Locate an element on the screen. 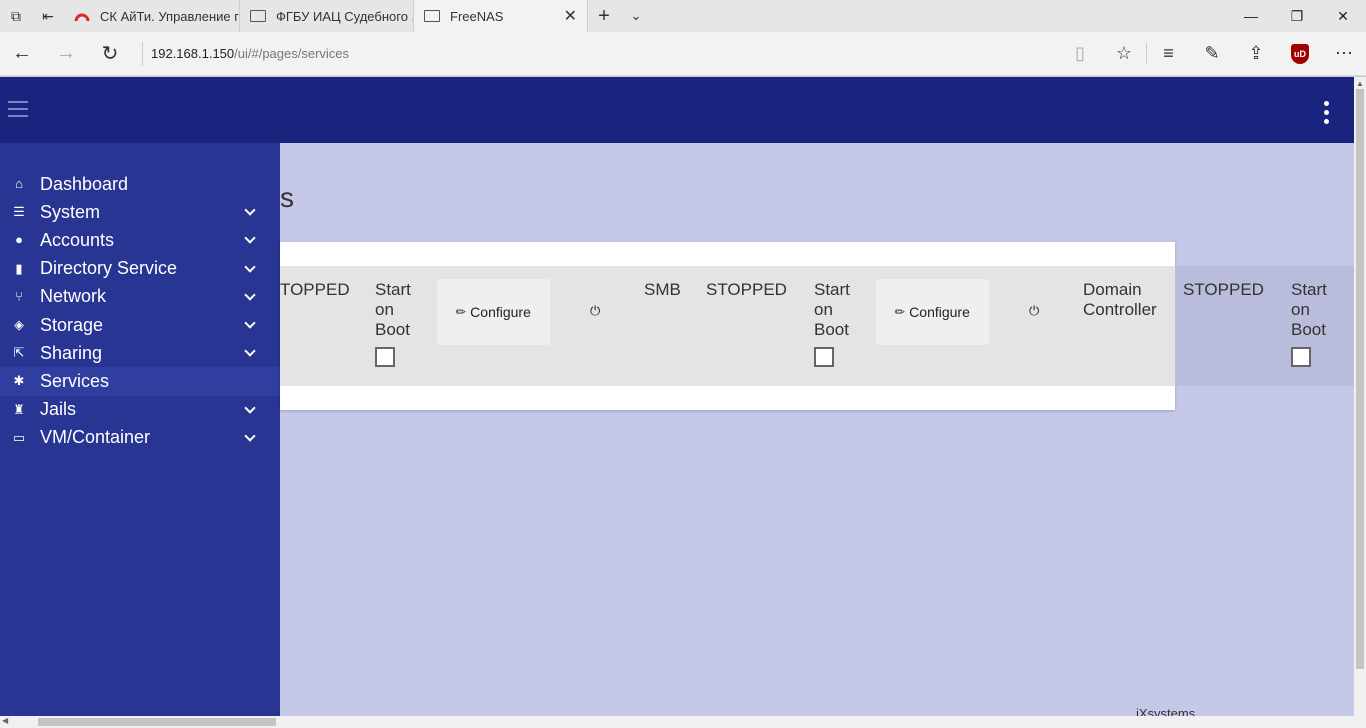  forward-icon: → is located at coordinates (66, 54).